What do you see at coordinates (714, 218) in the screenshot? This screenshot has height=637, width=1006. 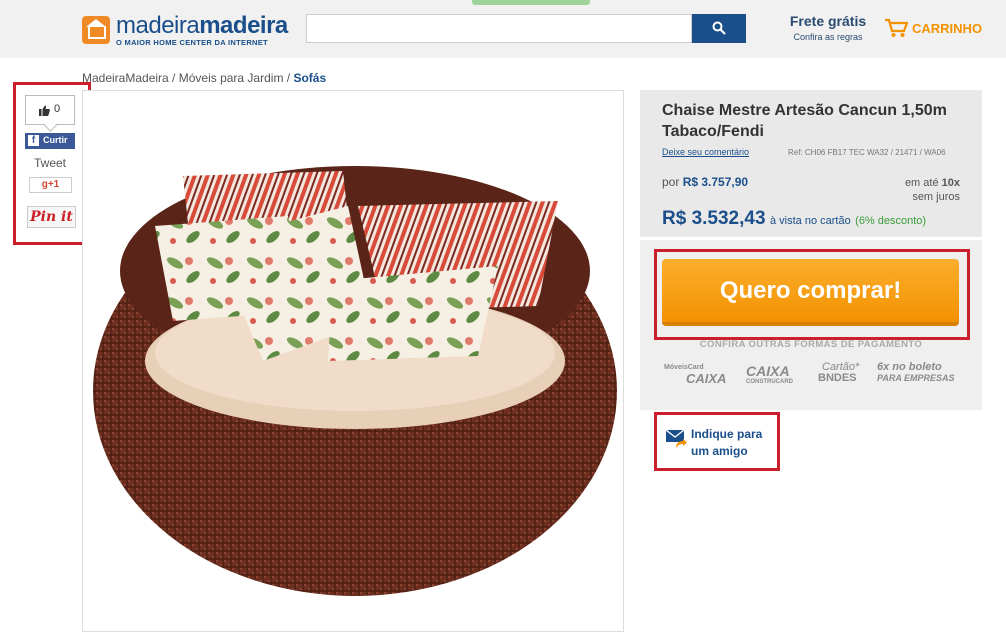 I see `cash-price: R$ 3.532,43` at bounding box center [714, 218].